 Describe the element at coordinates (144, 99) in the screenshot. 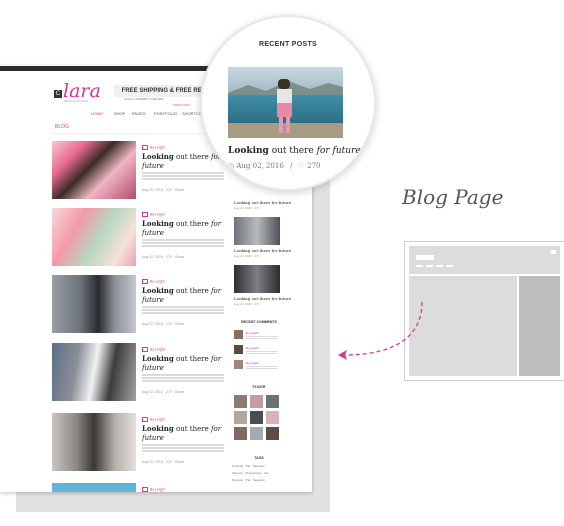

I see `promo-subtitle: ON ALL ORDERS OVER $99` at that location.